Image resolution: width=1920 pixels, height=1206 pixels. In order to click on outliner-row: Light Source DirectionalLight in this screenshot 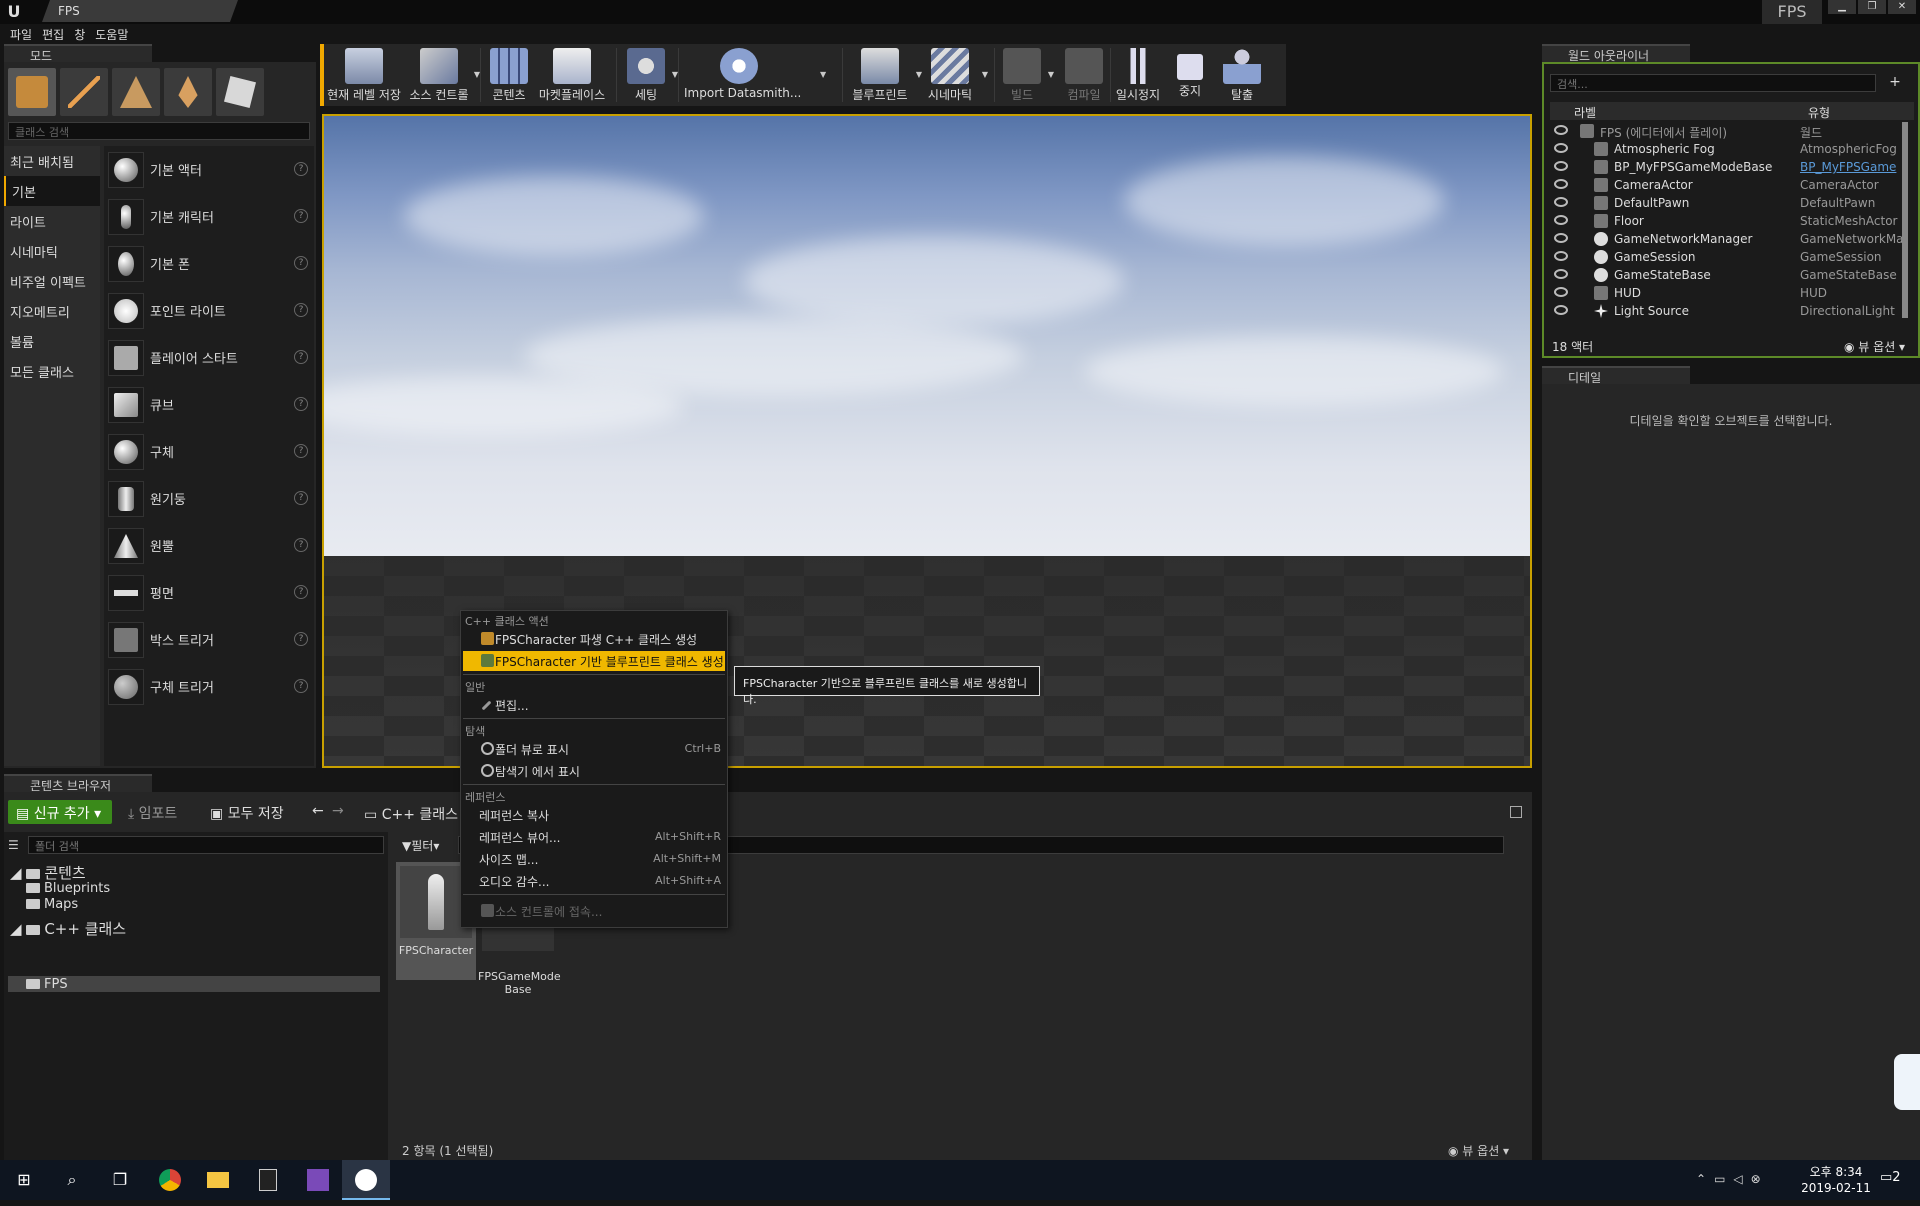, I will do `click(1726, 311)`.